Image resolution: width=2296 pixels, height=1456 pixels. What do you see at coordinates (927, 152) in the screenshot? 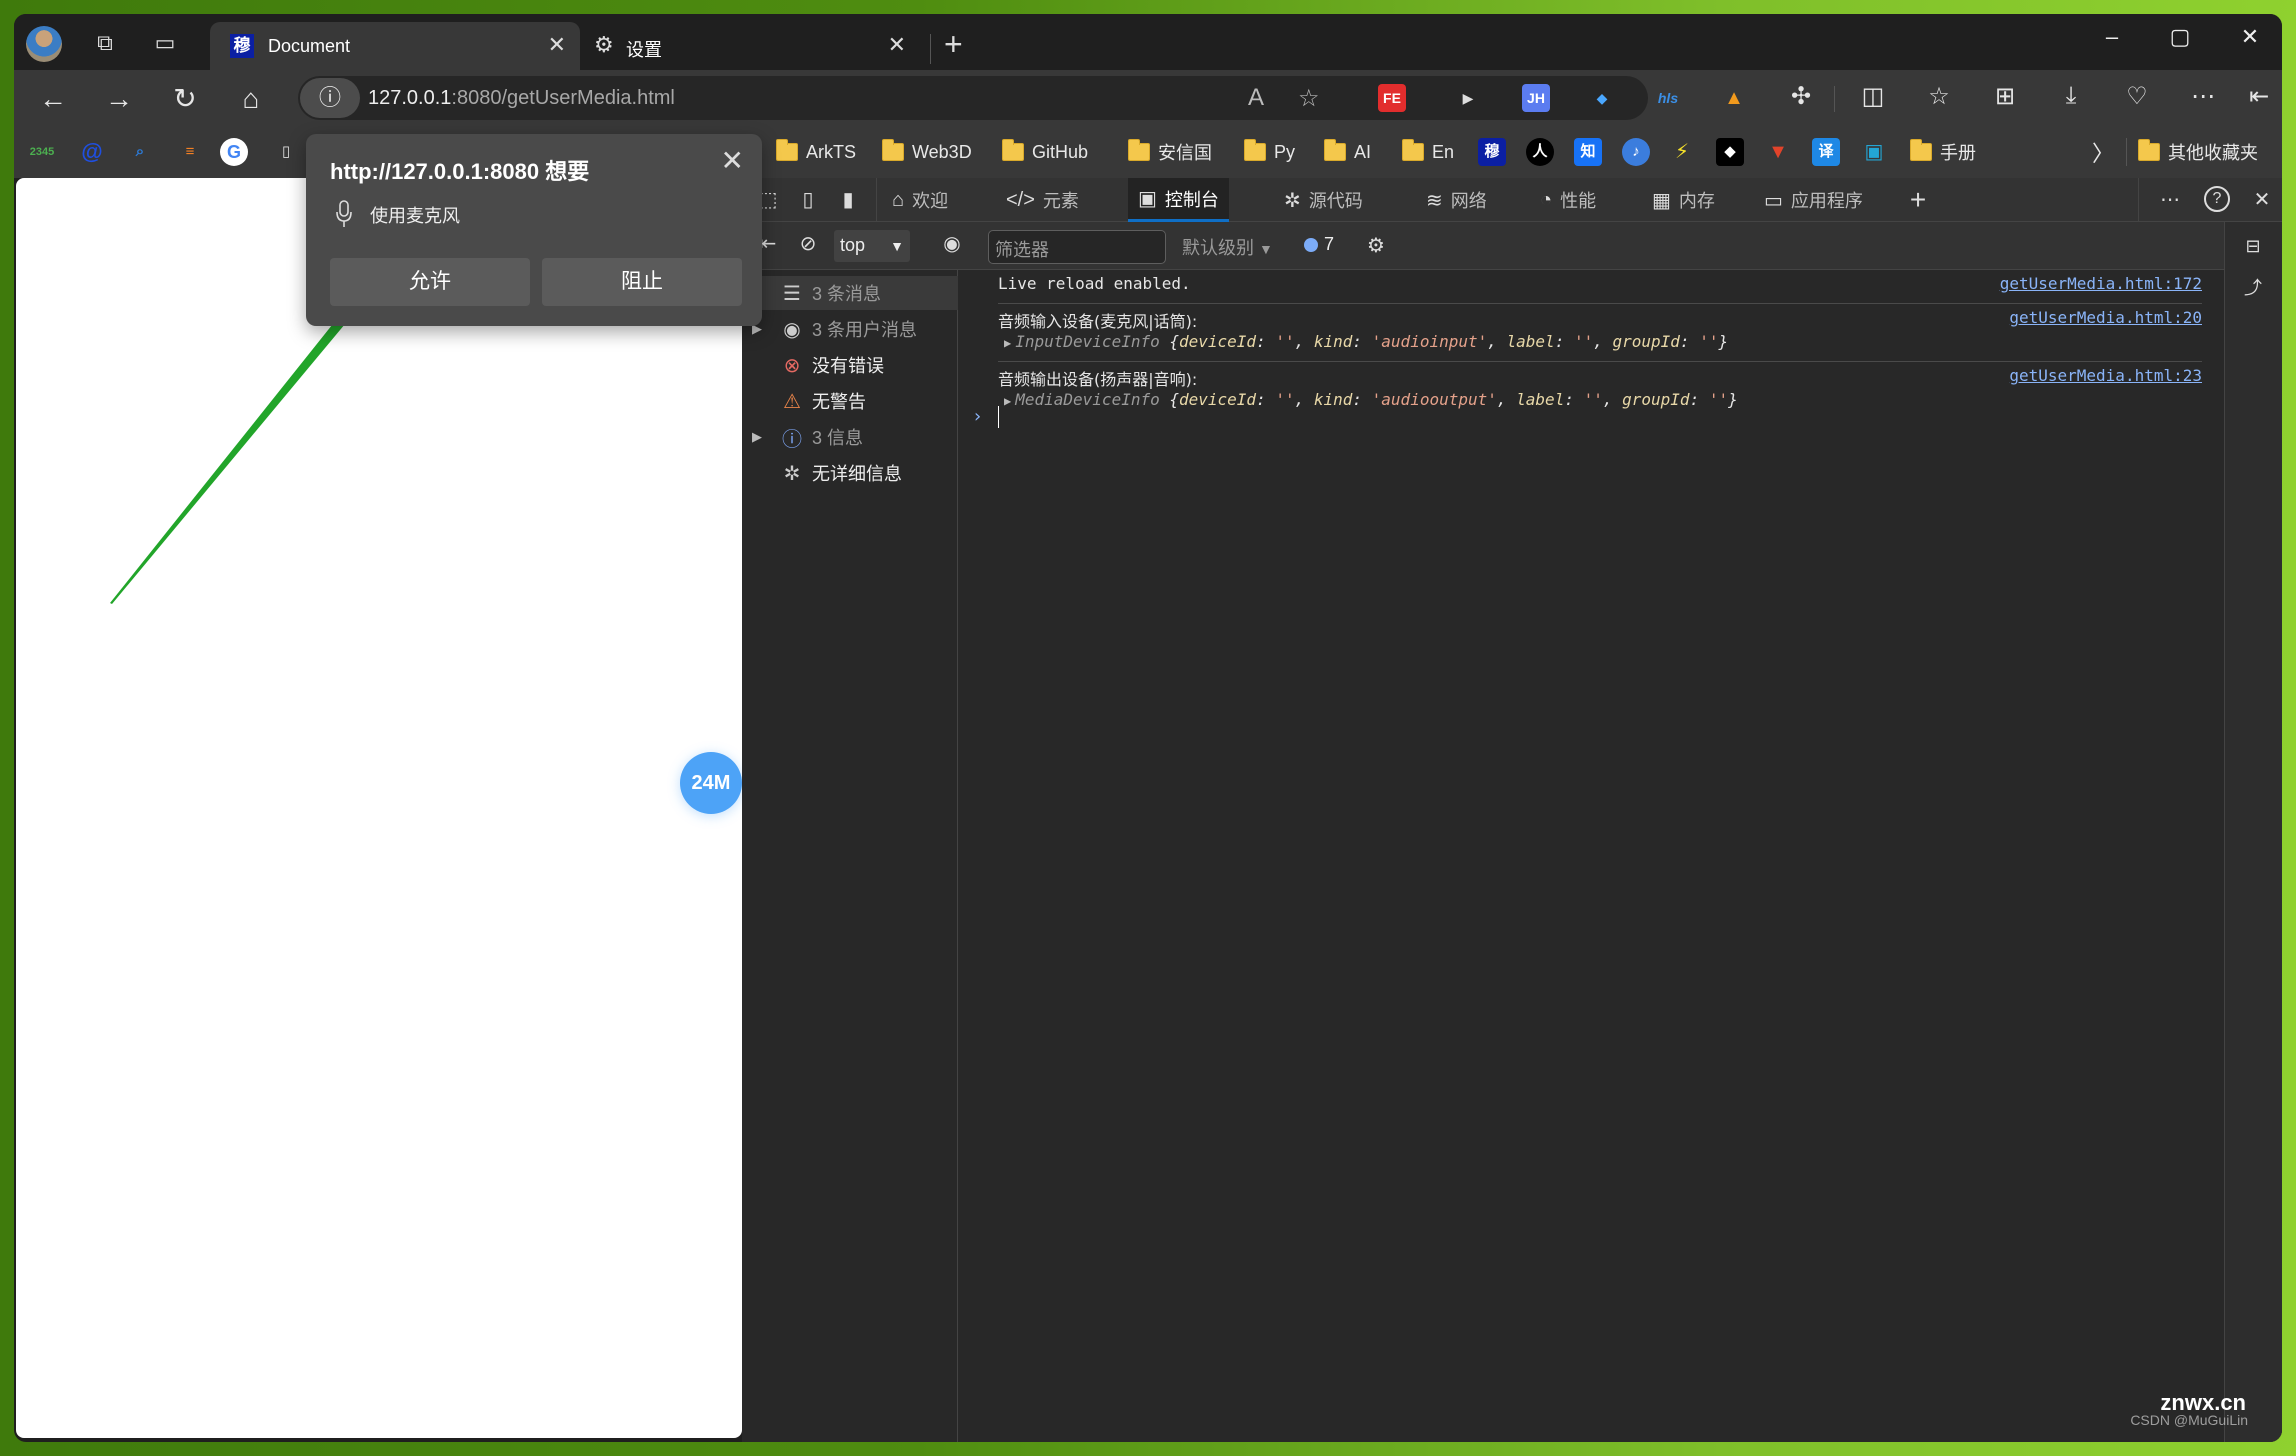
I see `bookmark-folder-web3d: Web3D` at bounding box center [927, 152].